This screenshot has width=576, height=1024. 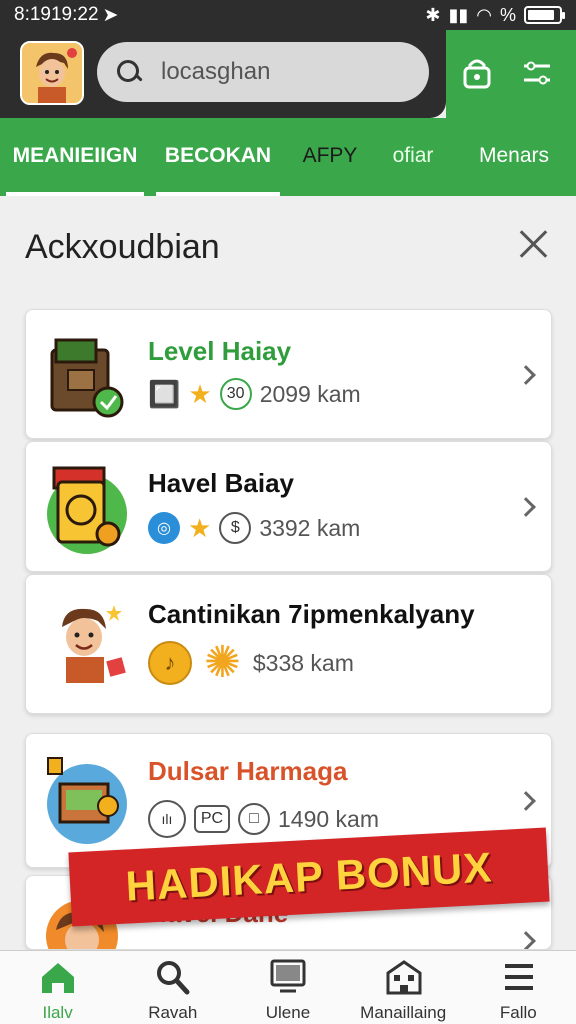 I want to click on card-distance: 2099 kam, so click(x=310, y=393).